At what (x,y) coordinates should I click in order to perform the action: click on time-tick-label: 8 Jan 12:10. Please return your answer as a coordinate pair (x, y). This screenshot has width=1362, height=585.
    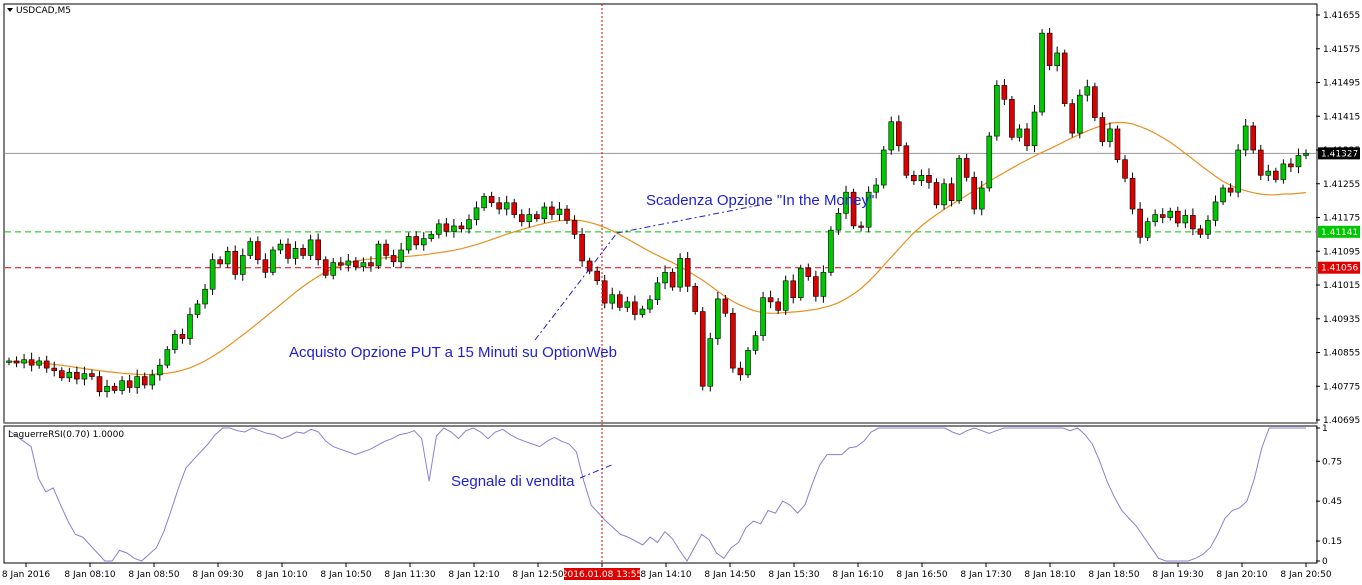
    Looking at the image, I should click on (474, 575).